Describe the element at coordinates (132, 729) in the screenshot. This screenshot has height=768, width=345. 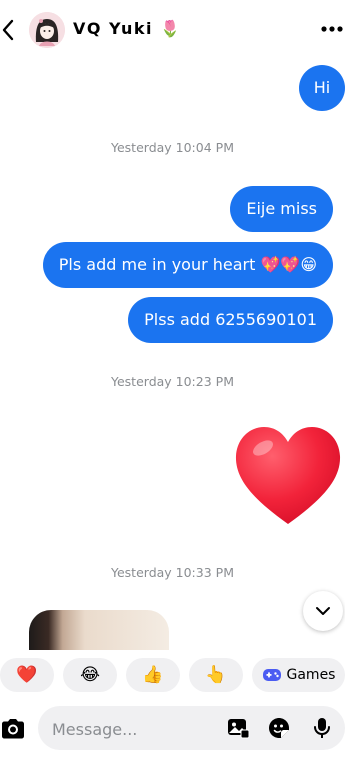
I see `message-input` at that location.